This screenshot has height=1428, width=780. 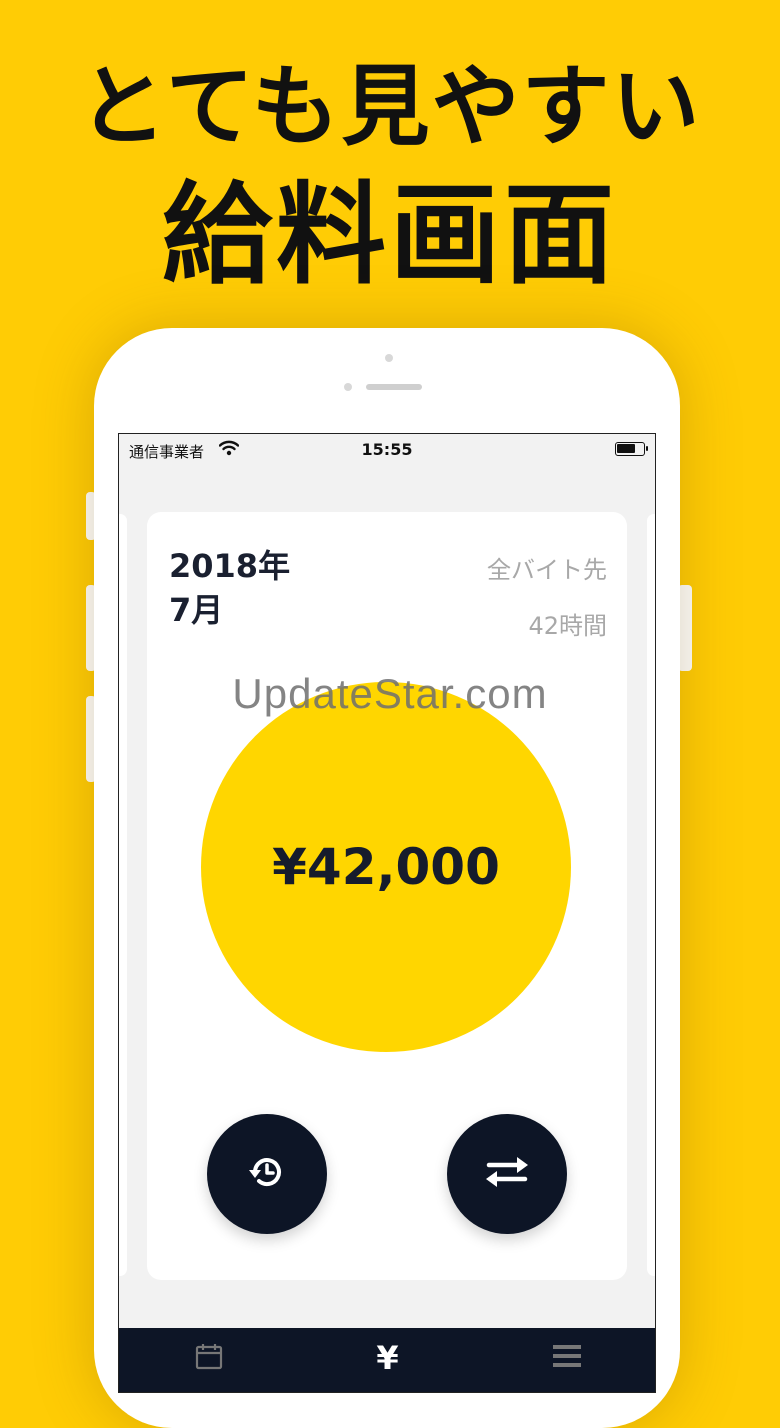 What do you see at coordinates (390, 235) in the screenshot?
I see `headline-line2: 給料画面` at bounding box center [390, 235].